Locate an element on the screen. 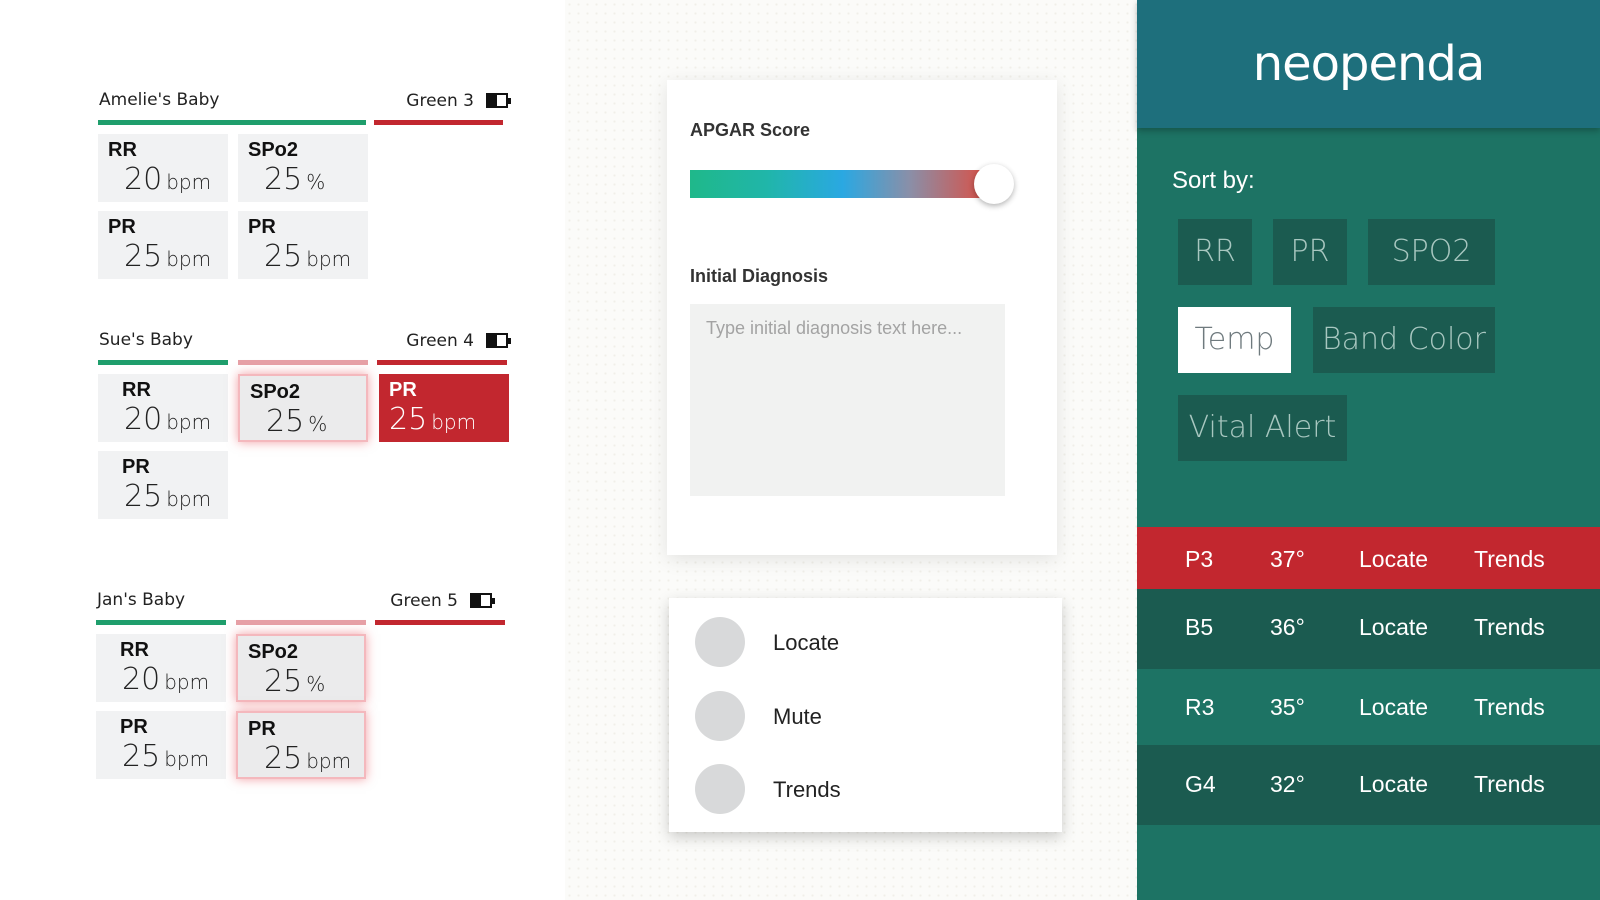 This screenshot has width=1600, height=900. menu-item-mute: Mute is located at coordinates (865, 716).